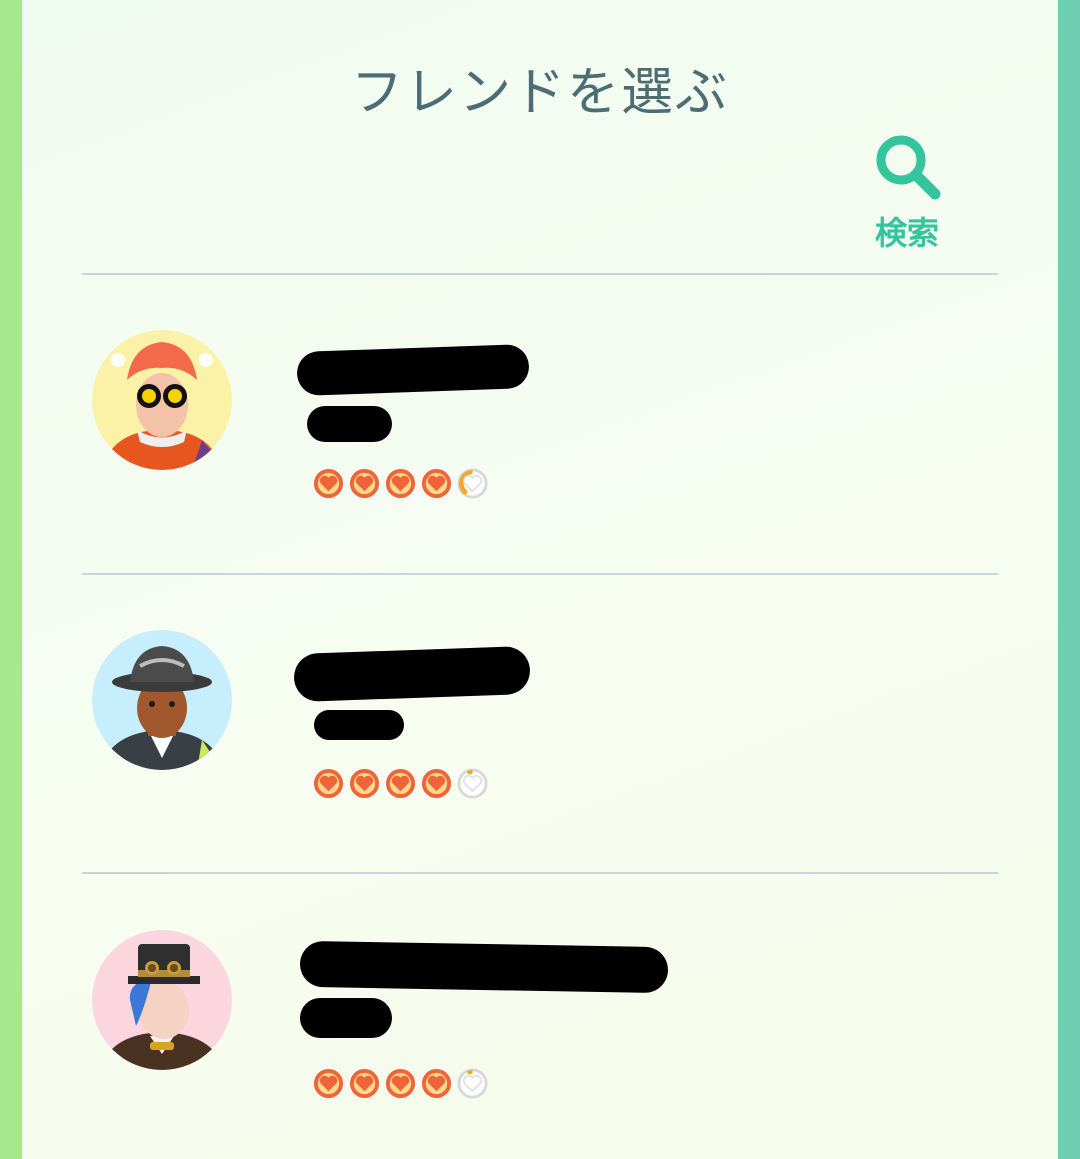  I want to click on search-icon, so click(908, 167).